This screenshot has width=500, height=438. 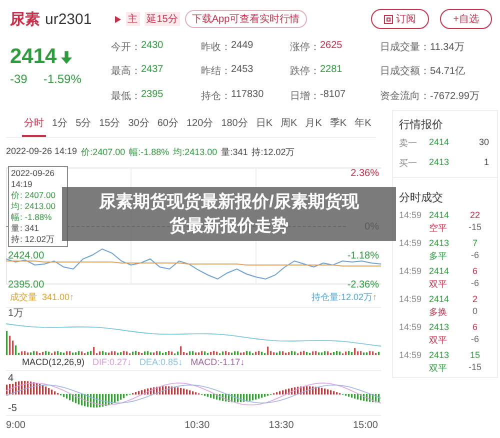 What do you see at coordinates (439, 163) in the screenshot?
I see `order-price: 2413` at bounding box center [439, 163].